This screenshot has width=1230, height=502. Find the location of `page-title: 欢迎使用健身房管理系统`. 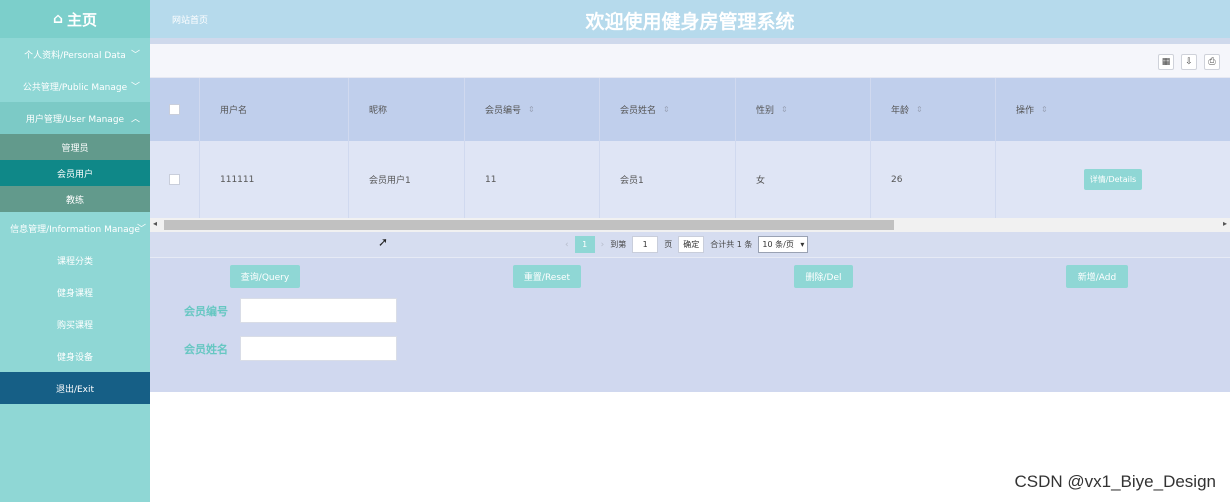

page-title: 欢迎使用健身房管理系统 is located at coordinates (690, 22).